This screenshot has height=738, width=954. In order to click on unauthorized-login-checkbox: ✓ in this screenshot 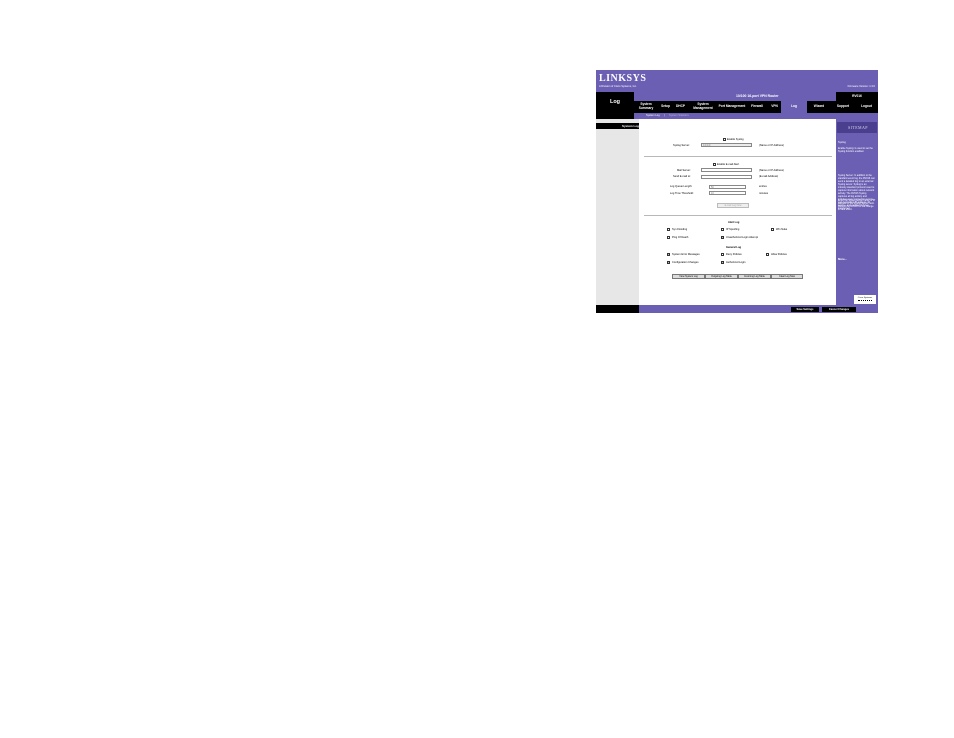, I will do `click(722, 237)`.